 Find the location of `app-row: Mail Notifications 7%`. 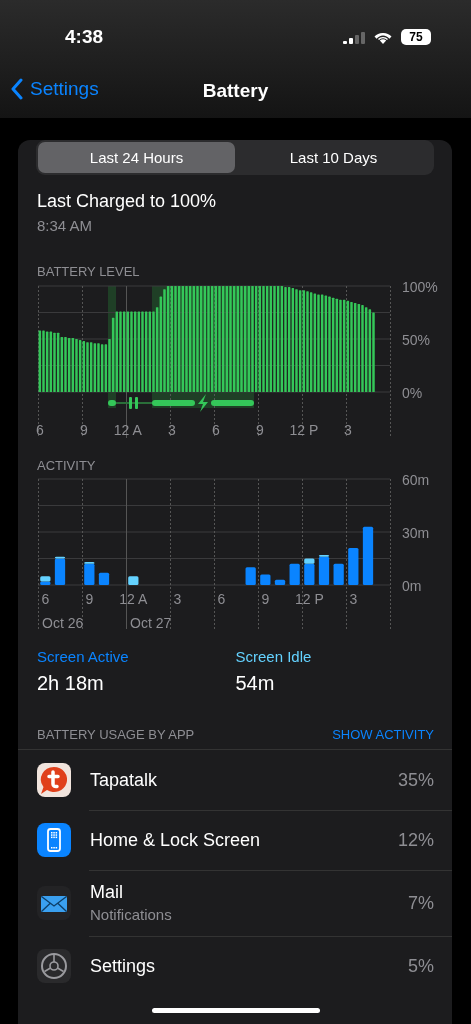

app-row: Mail Notifications 7% is located at coordinates (235, 903).